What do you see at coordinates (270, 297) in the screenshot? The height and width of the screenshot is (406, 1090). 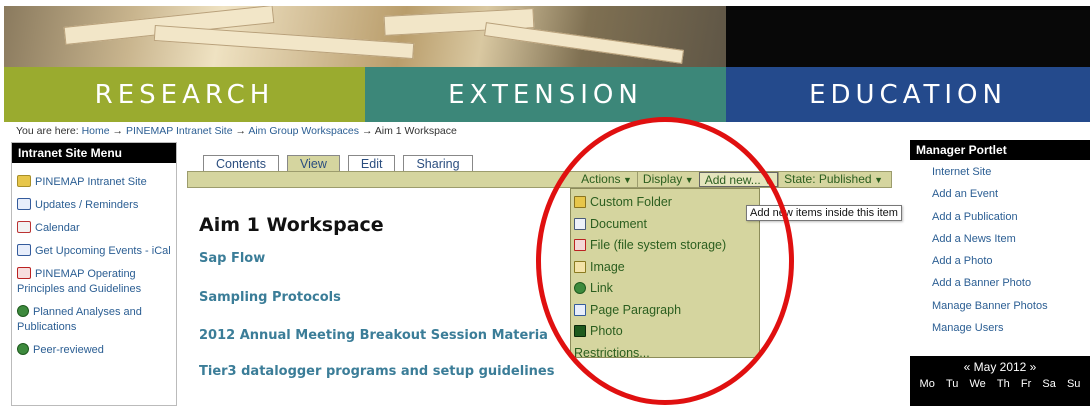 I see `link-sampling-protocols: Sampling Protocols` at bounding box center [270, 297].